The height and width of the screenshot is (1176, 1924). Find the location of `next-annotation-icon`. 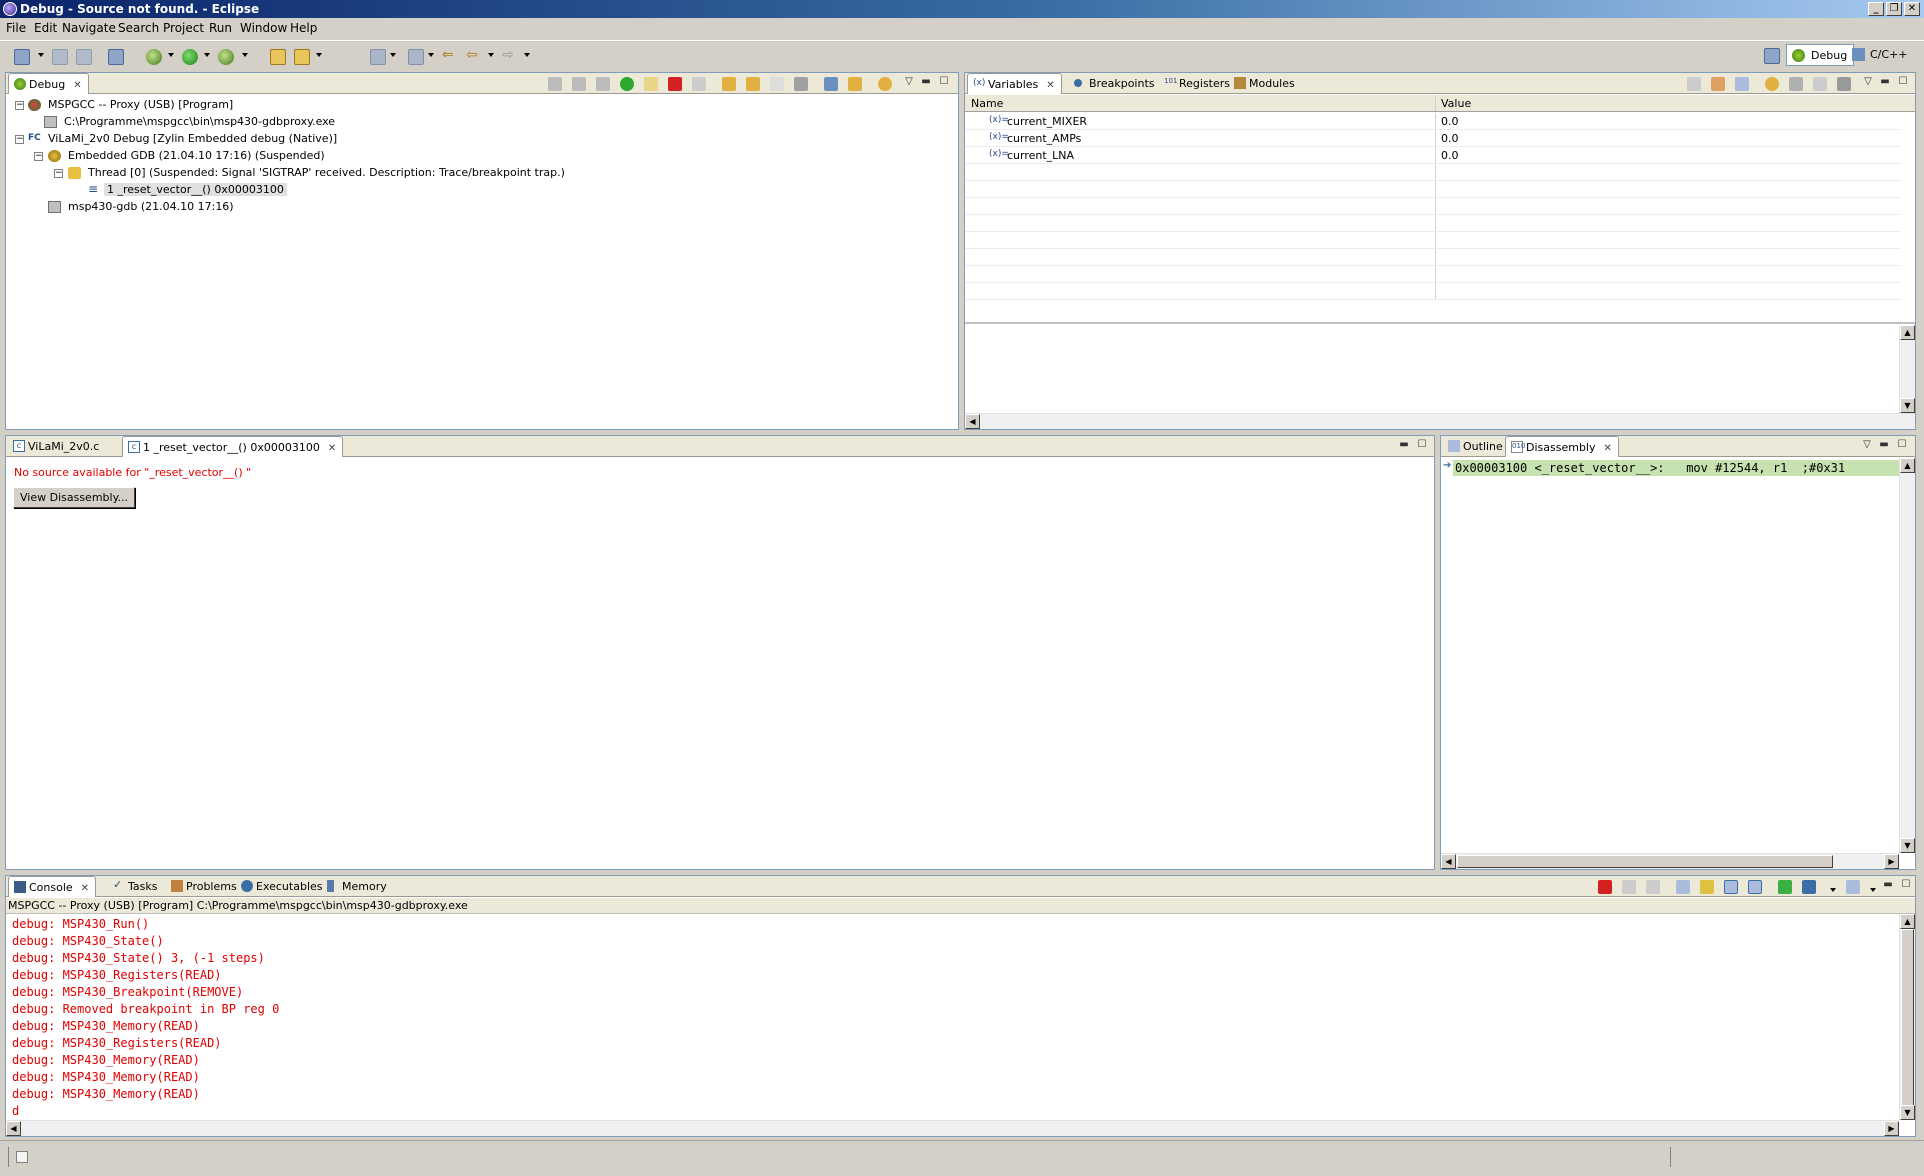

next-annotation-icon is located at coordinates (378, 57).